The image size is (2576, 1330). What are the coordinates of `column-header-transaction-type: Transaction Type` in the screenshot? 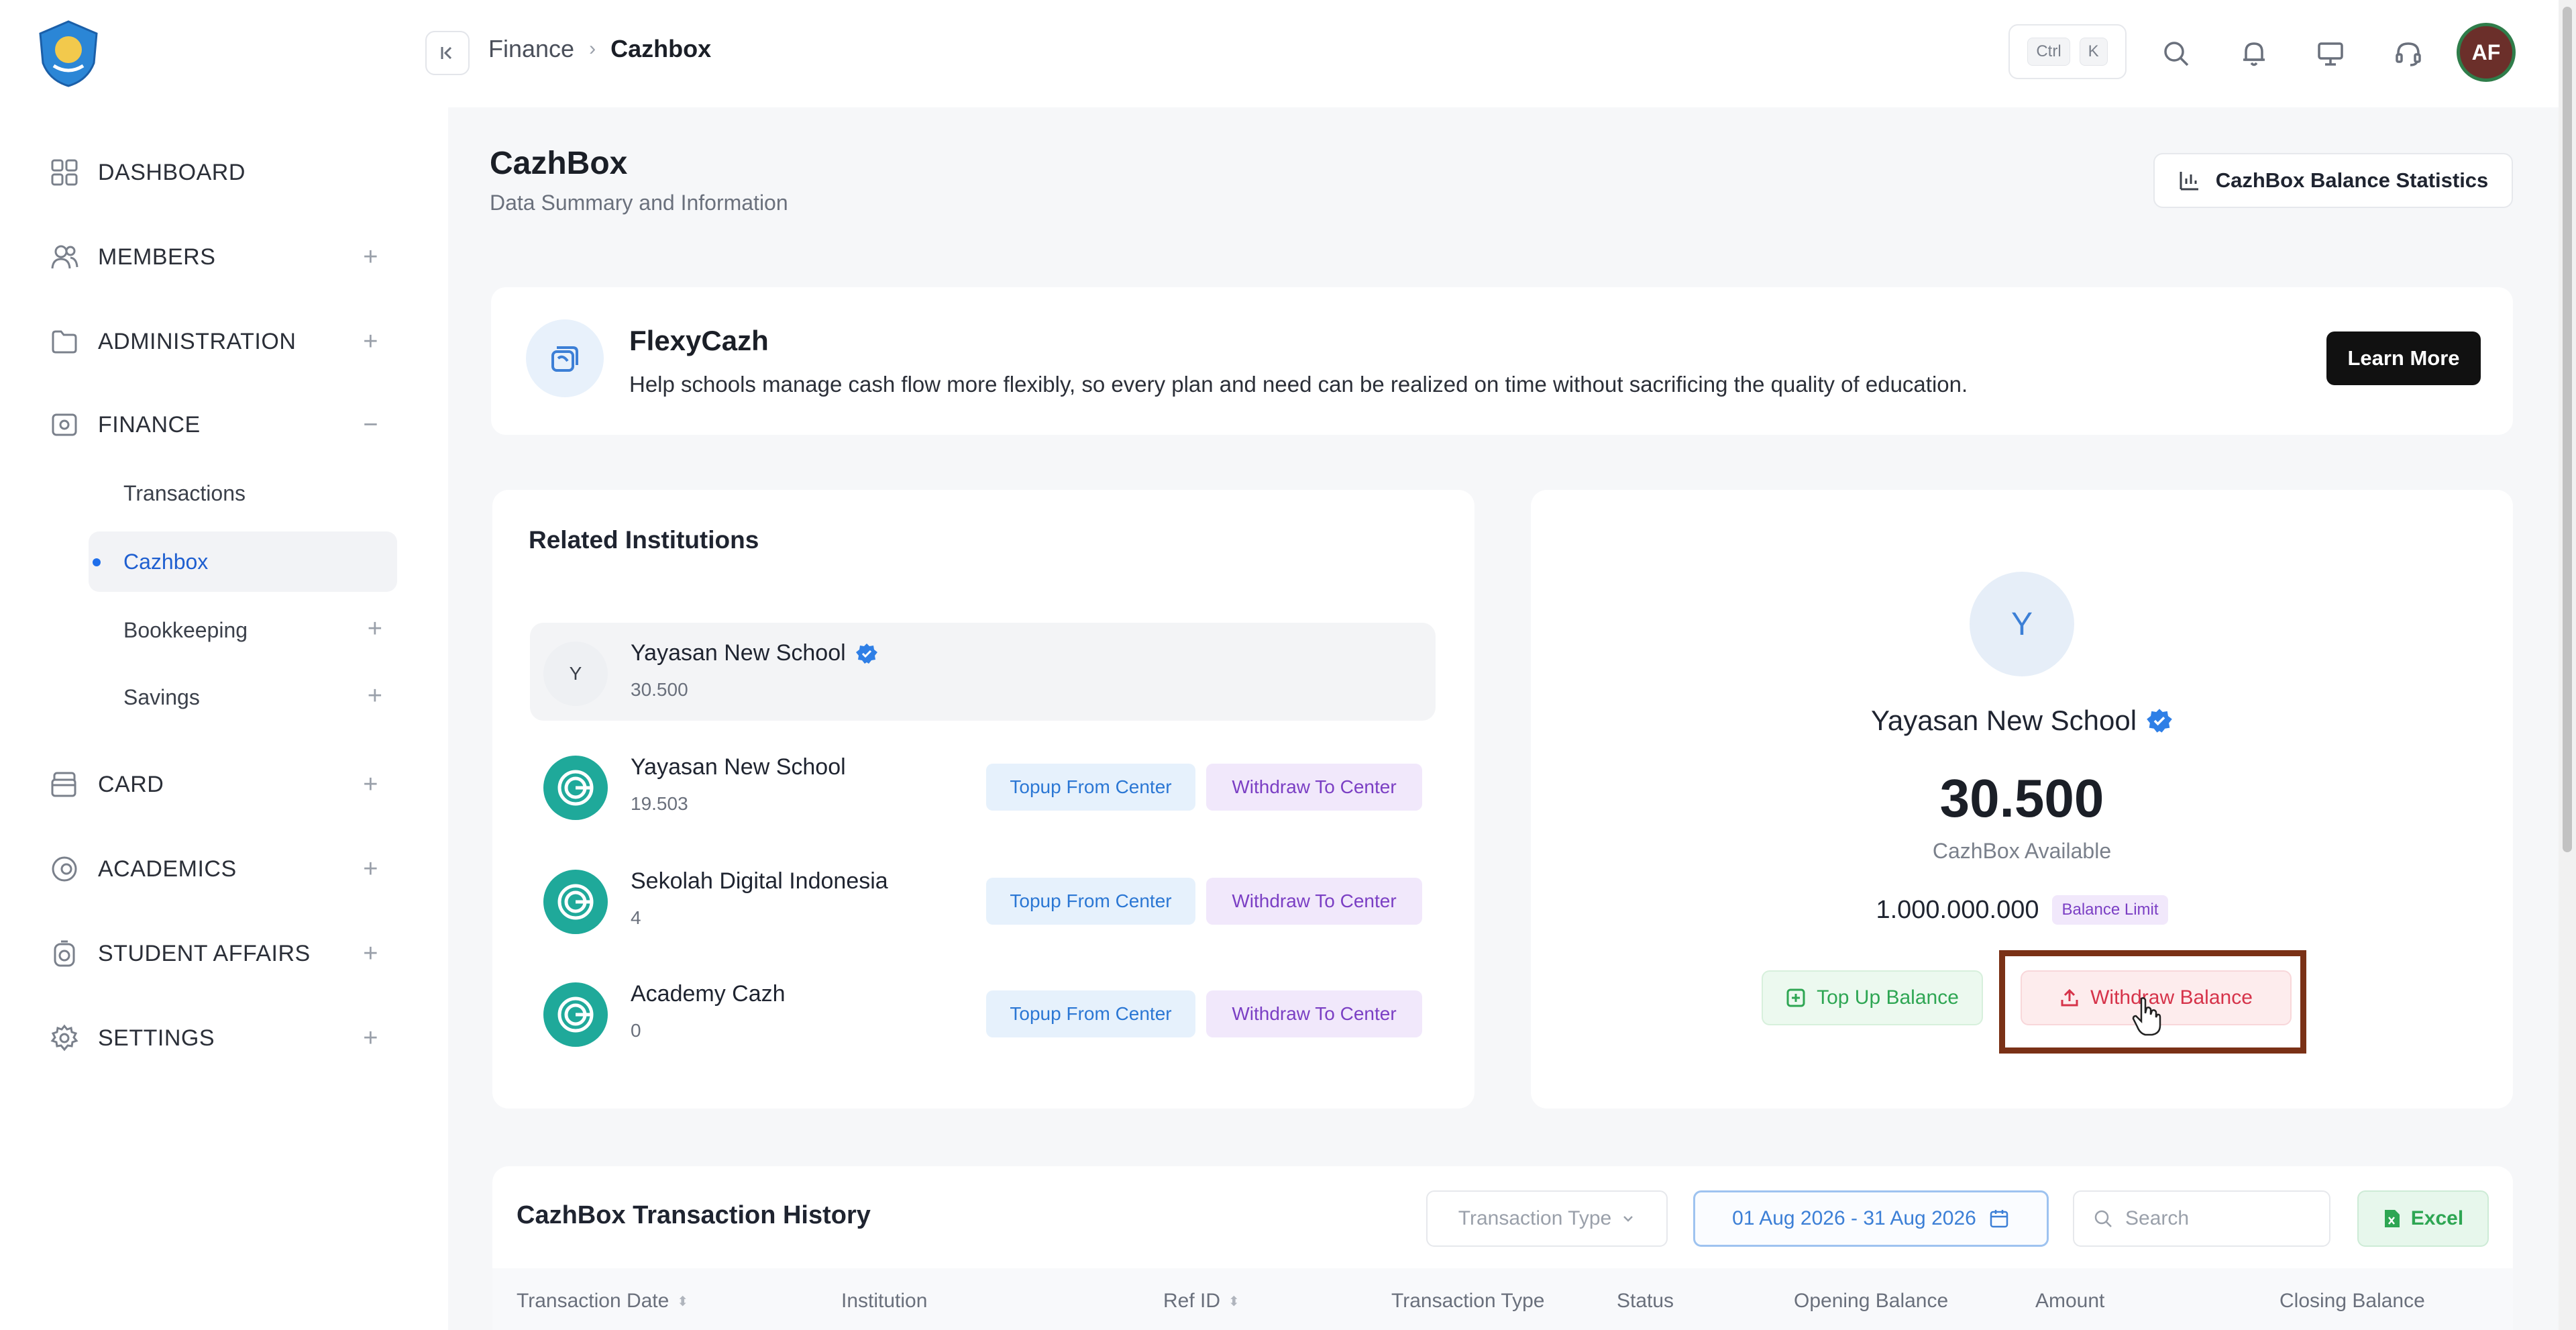 It's located at (1467, 1301).